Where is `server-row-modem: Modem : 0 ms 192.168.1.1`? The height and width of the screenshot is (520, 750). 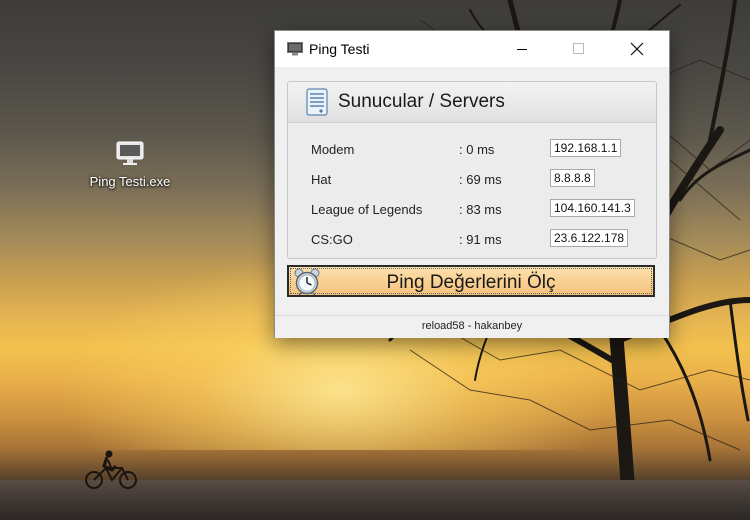
server-row-modem: Modem : 0 ms 192.168.1.1 is located at coordinates (472, 150).